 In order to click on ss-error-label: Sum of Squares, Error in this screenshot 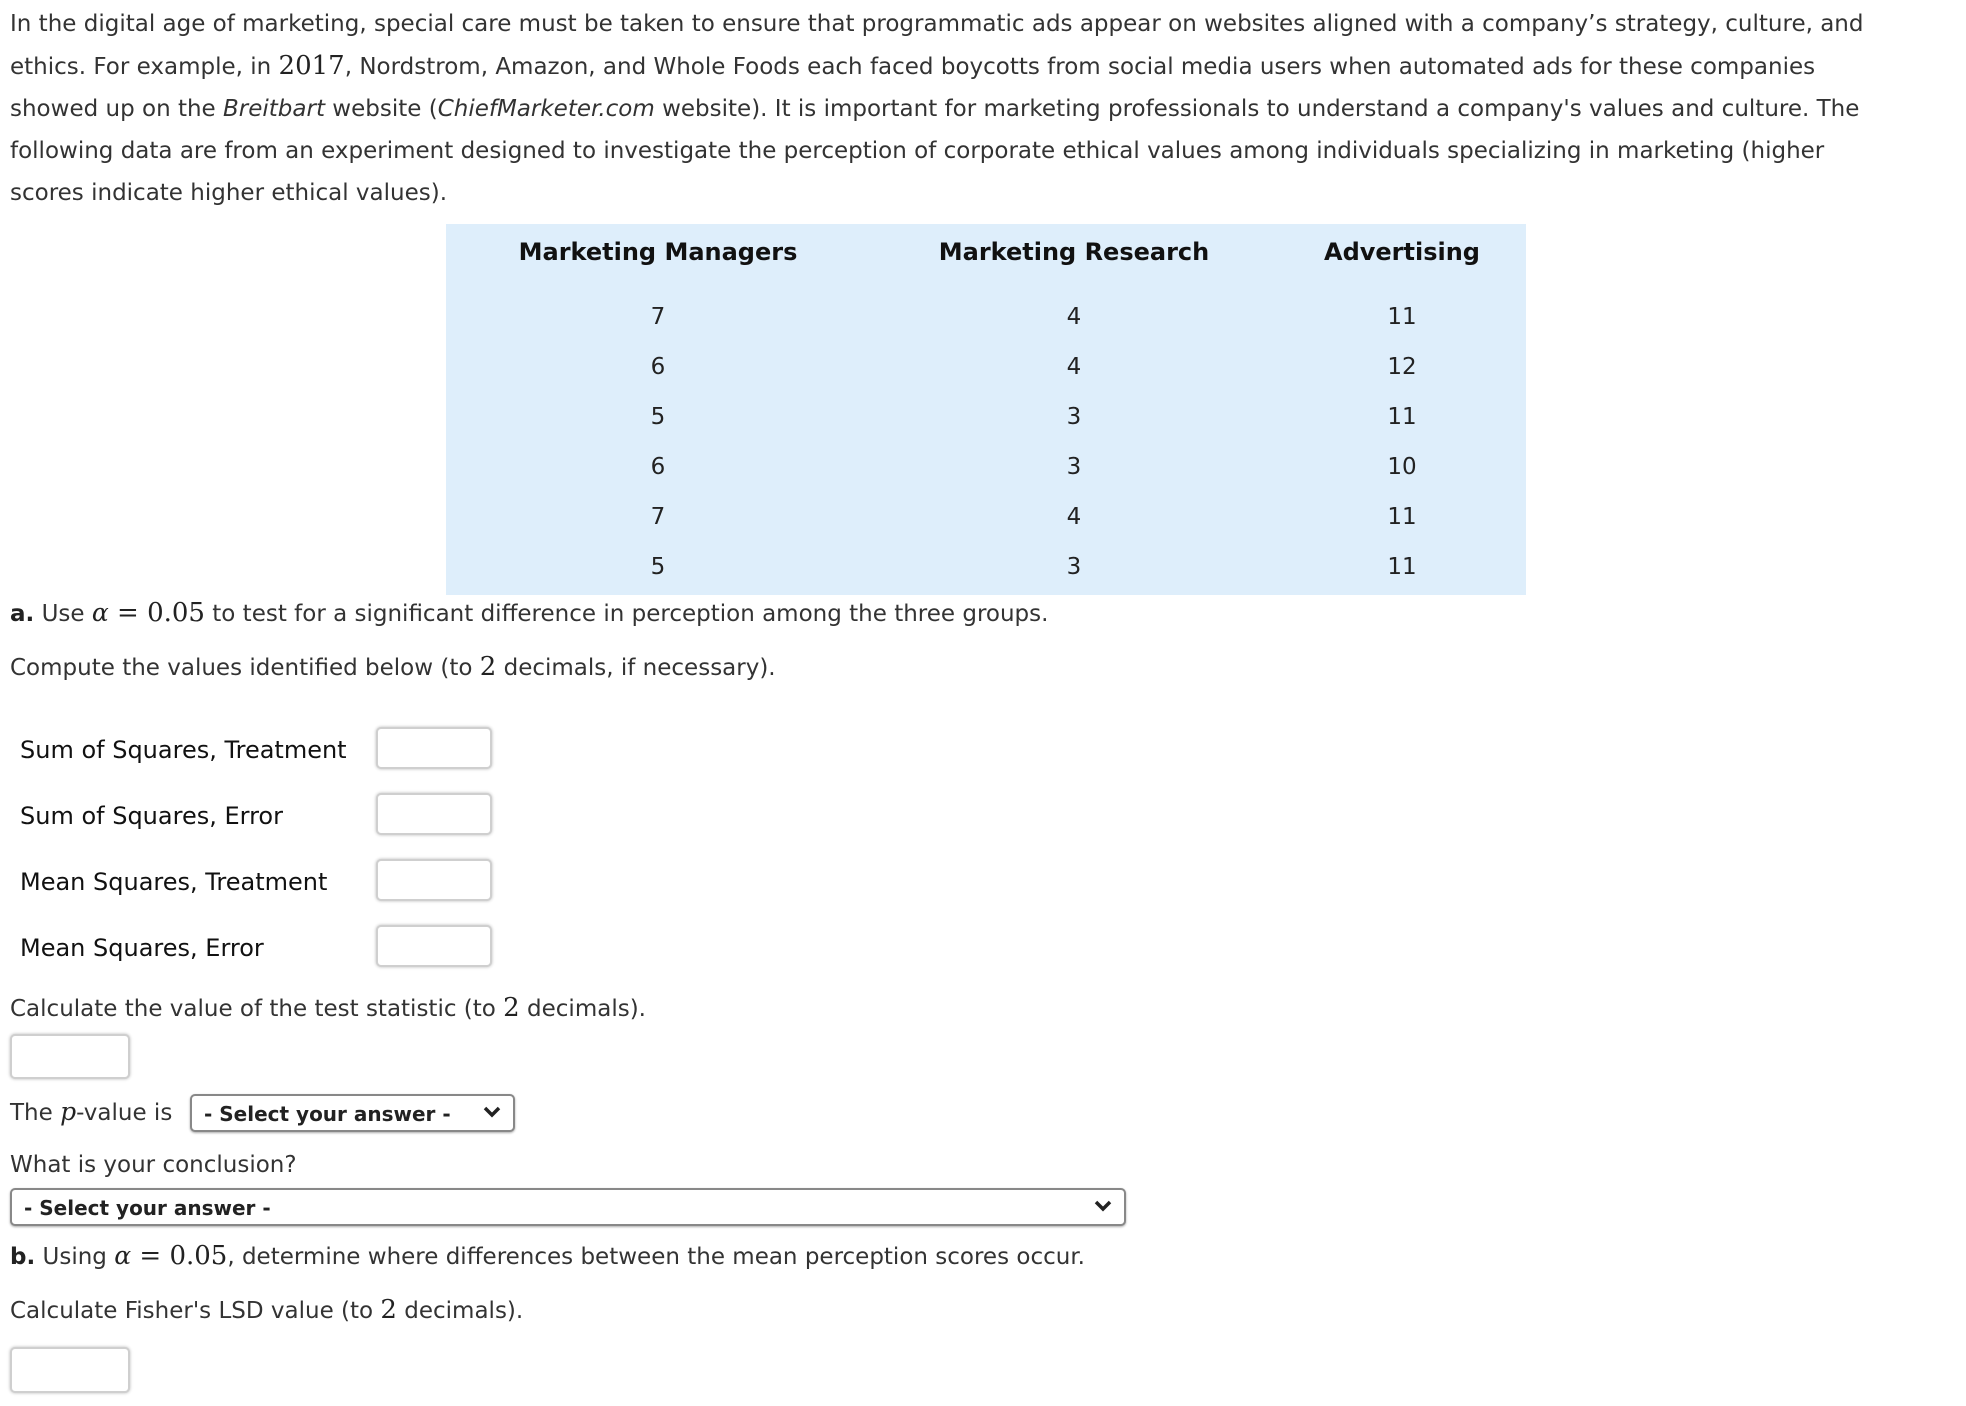, I will do `click(151, 816)`.